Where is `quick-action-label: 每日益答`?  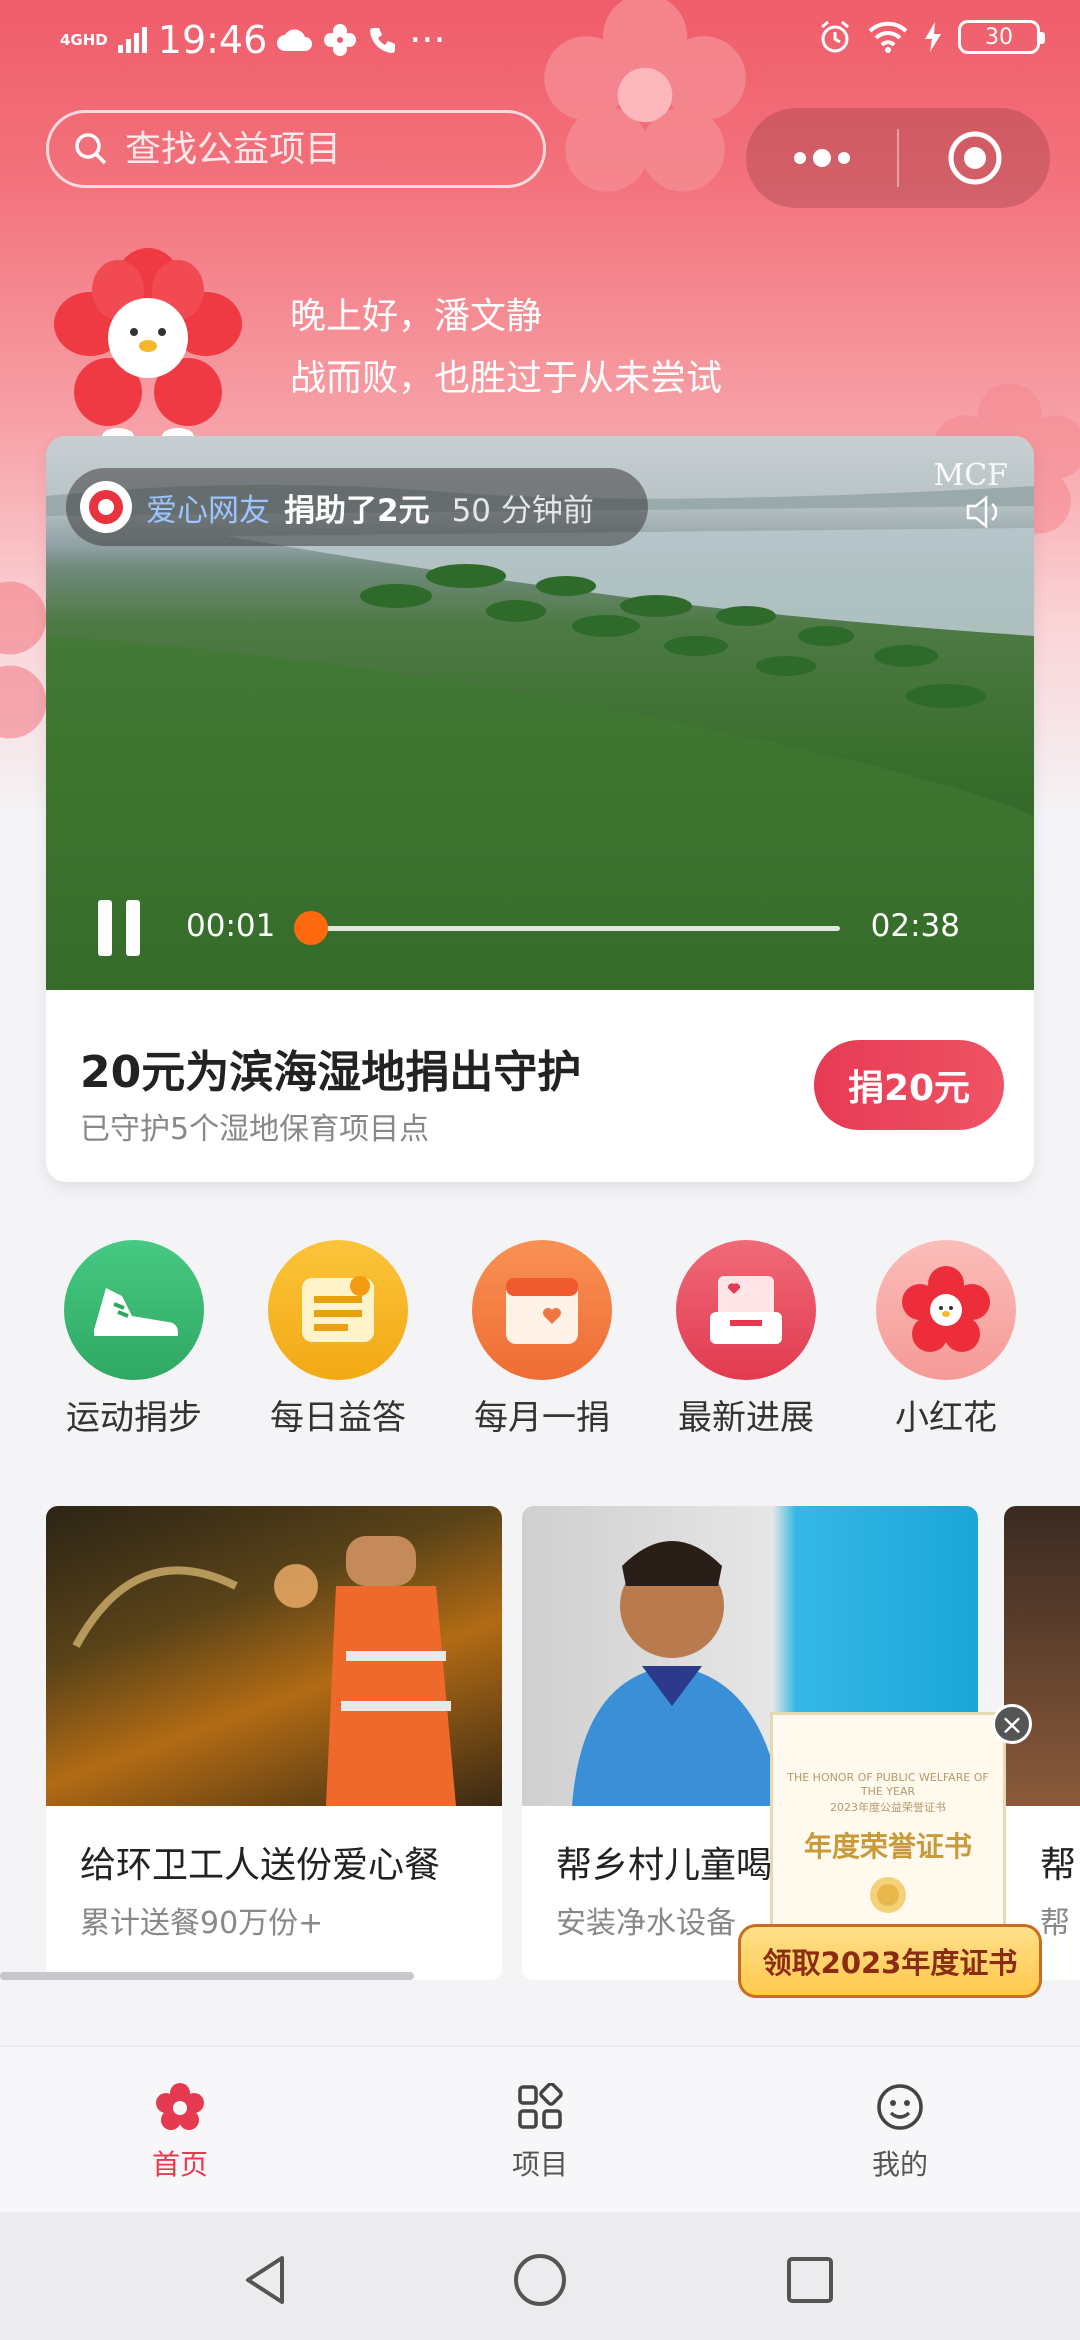 quick-action-label: 每日益答 is located at coordinates (338, 1418).